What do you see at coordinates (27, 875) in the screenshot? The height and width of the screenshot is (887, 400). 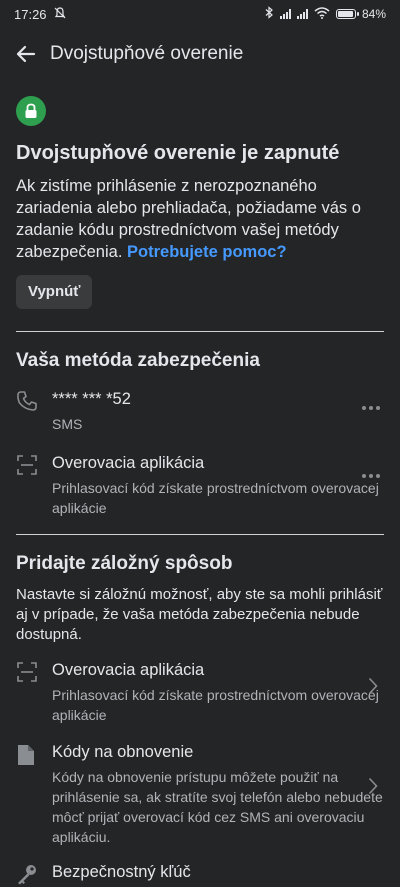 I see `key-icon` at bounding box center [27, 875].